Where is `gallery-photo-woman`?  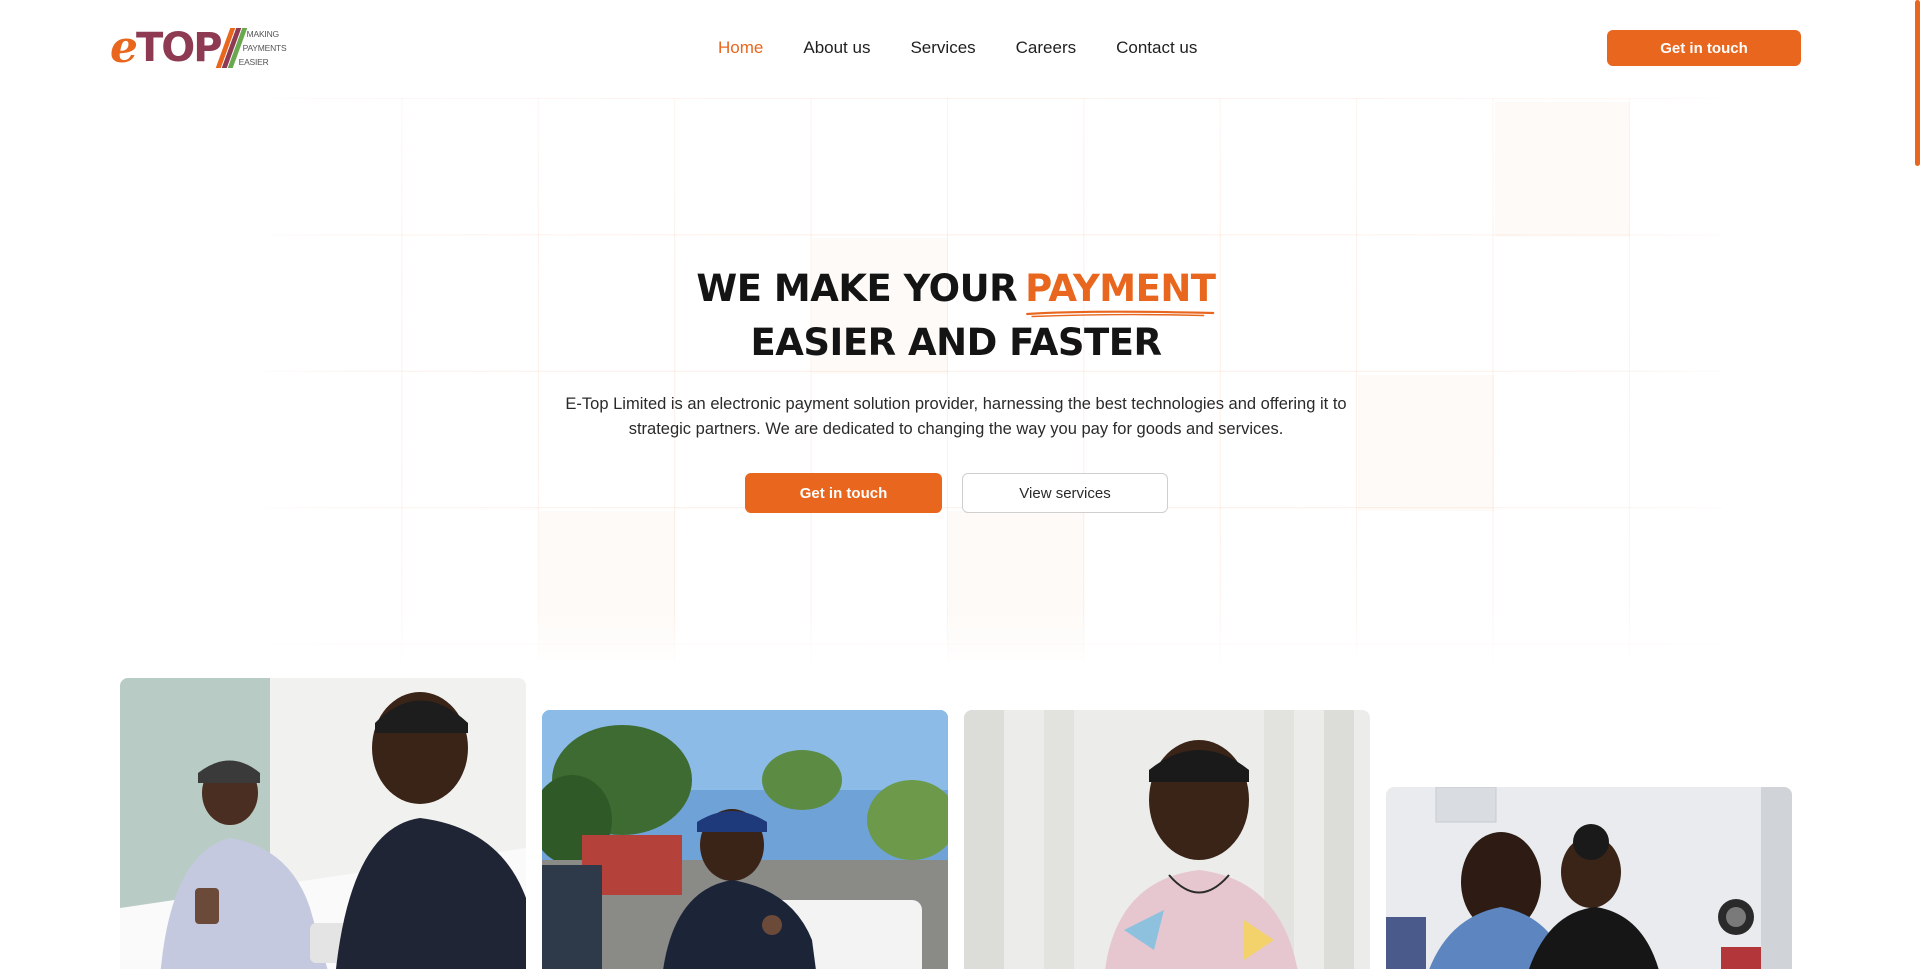
gallery-photo-woman is located at coordinates (1167, 839).